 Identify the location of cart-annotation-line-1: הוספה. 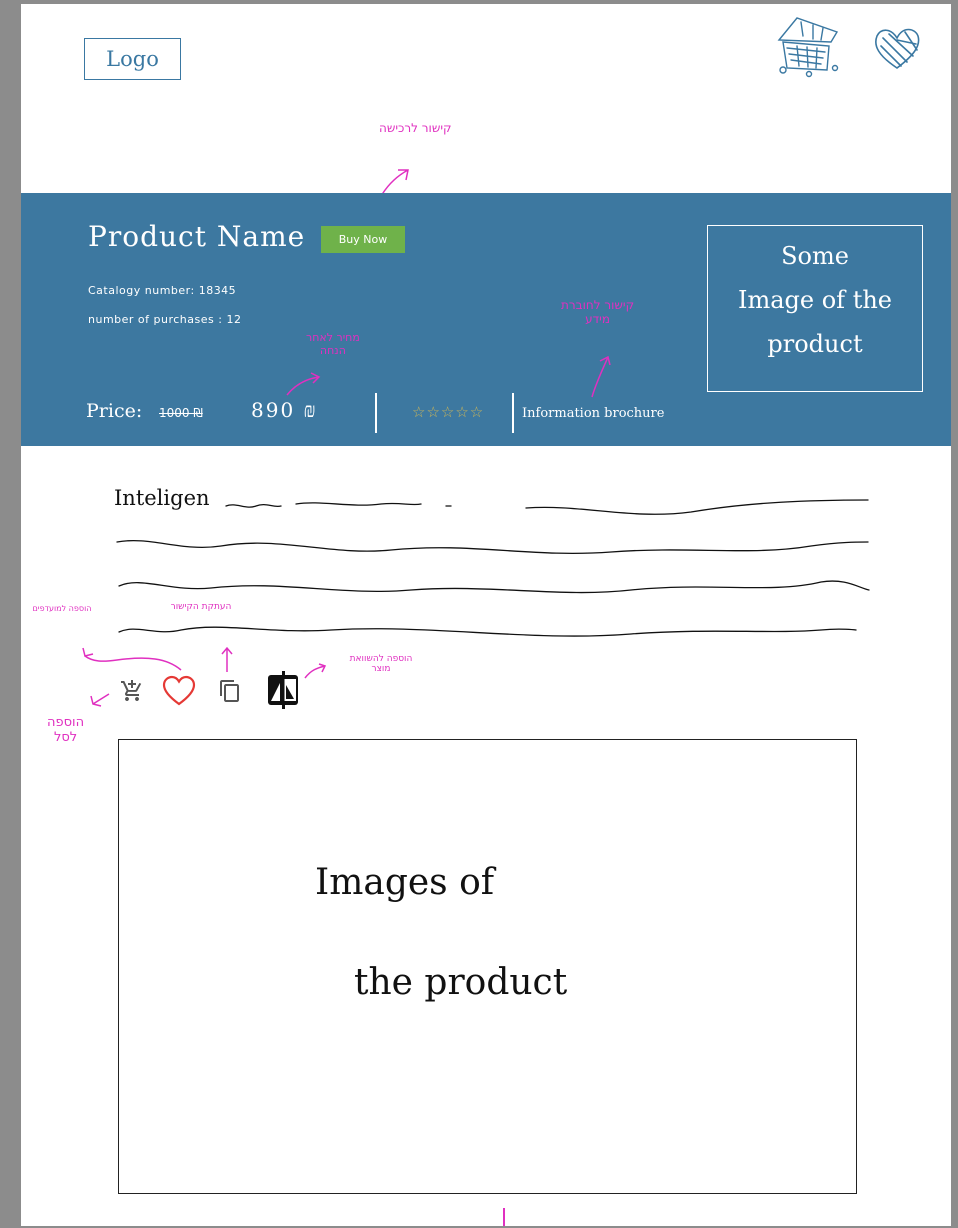
(66, 722).